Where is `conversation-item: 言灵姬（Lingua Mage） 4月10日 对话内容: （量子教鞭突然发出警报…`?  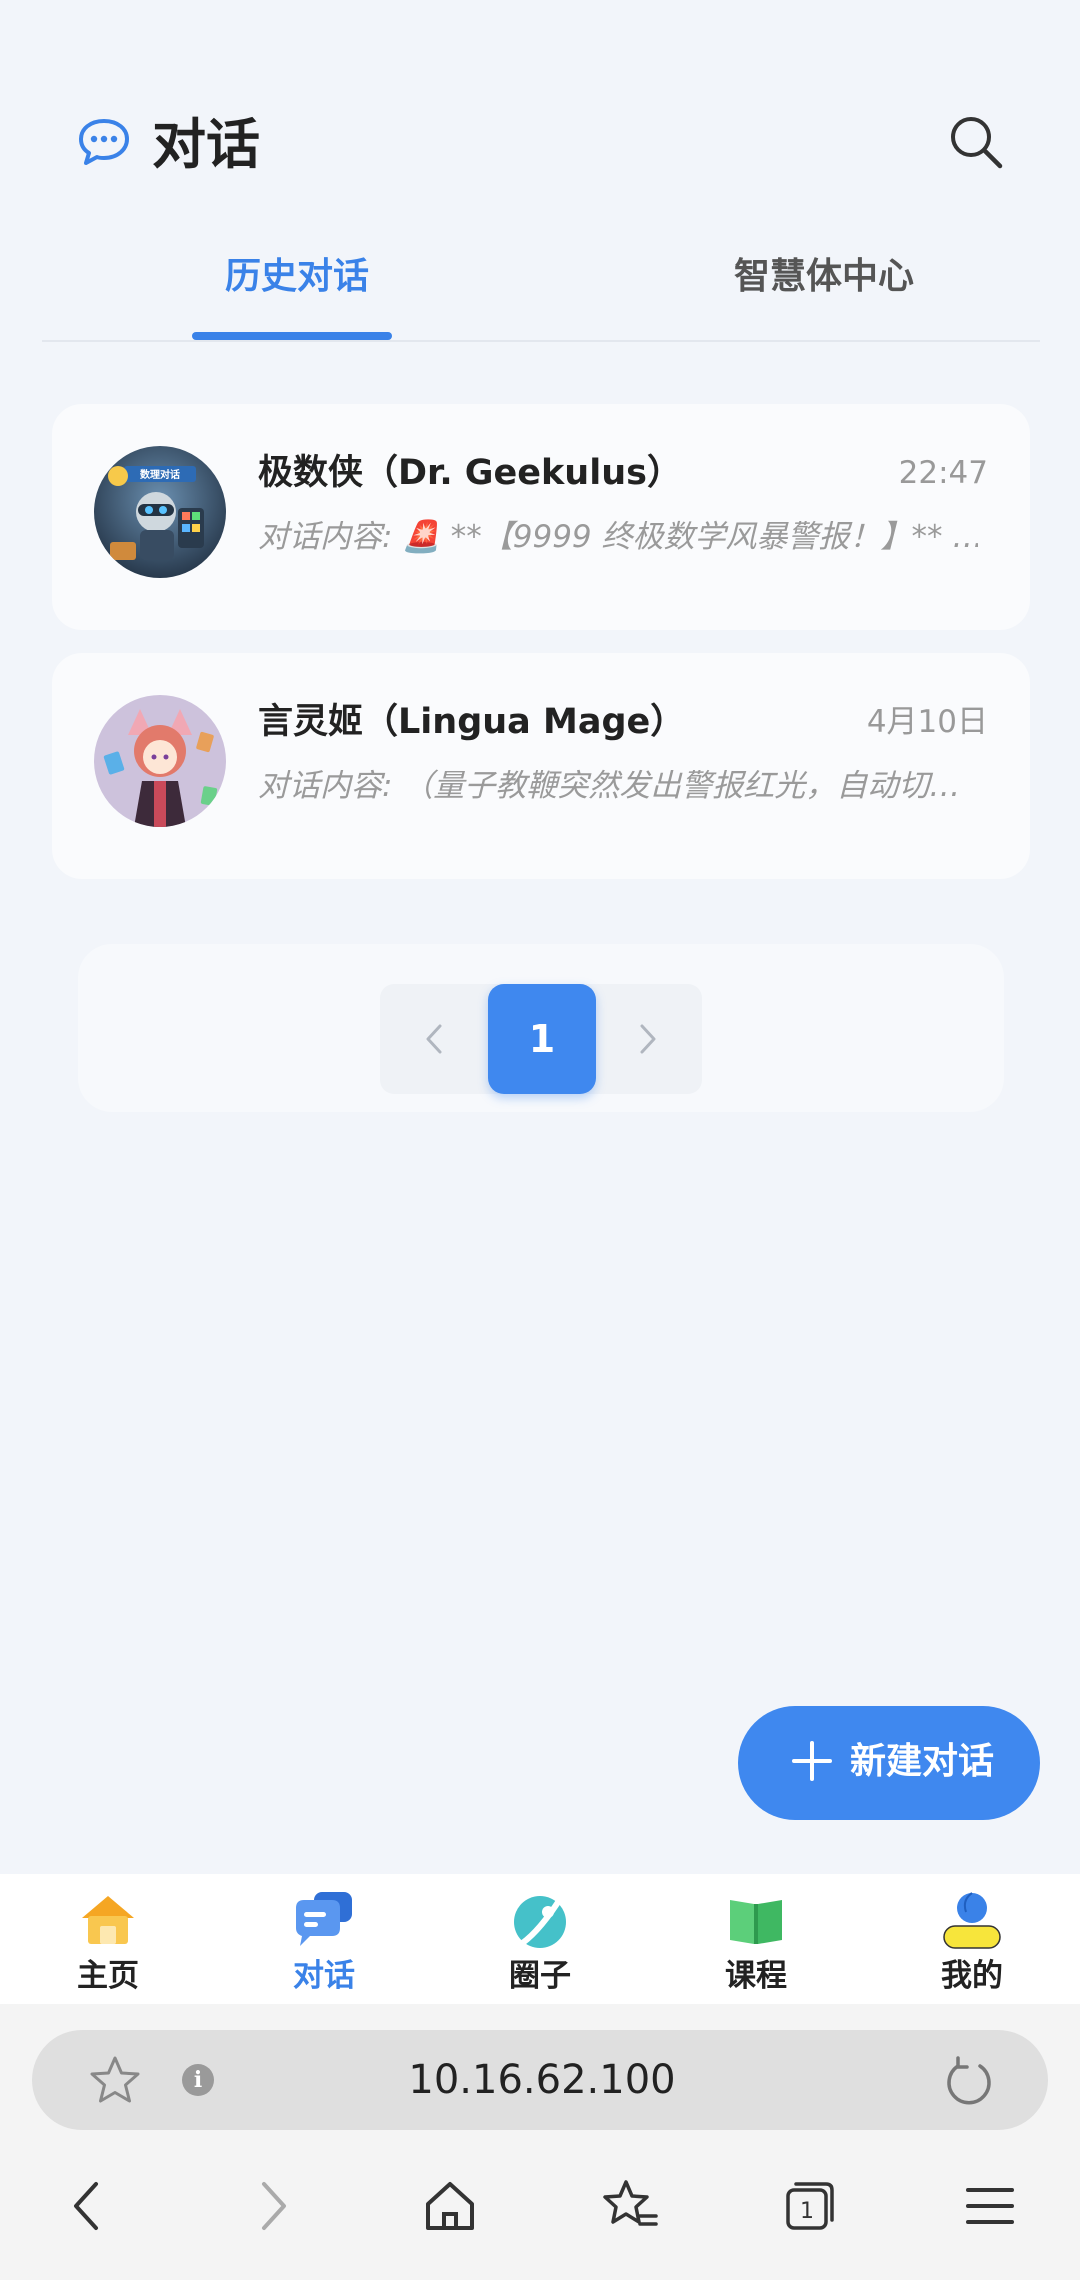 conversation-item: 言灵姬（Lingua Mage） 4月10日 对话内容: （量子教鞭突然发出警报… is located at coordinates (541, 766).